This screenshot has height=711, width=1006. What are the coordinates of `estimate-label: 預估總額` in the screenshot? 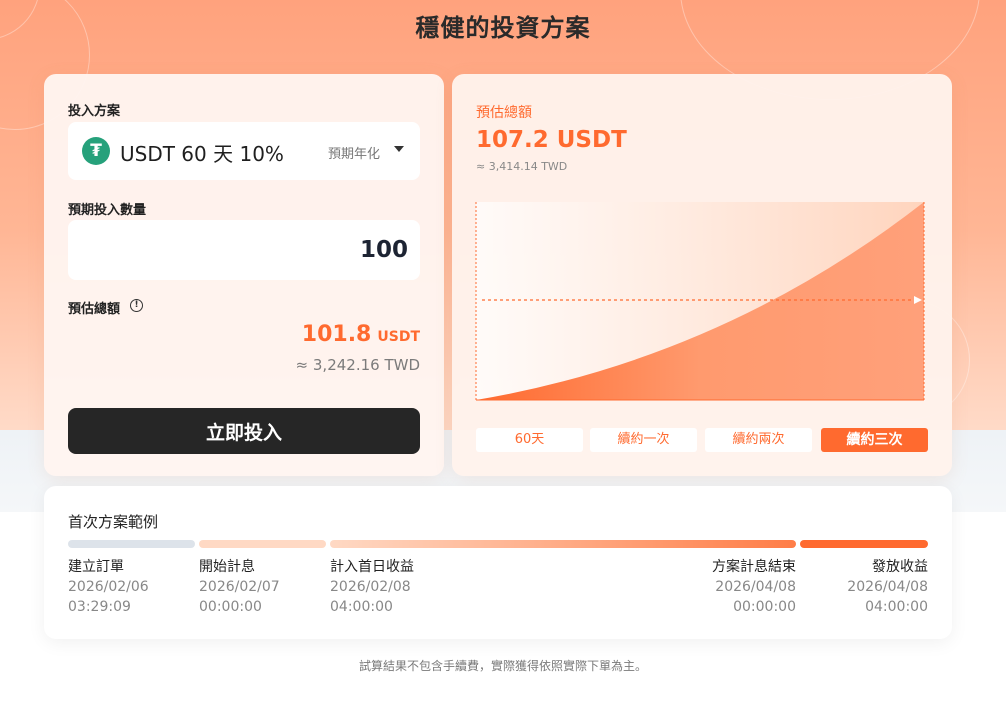 It's located at (94, 309).